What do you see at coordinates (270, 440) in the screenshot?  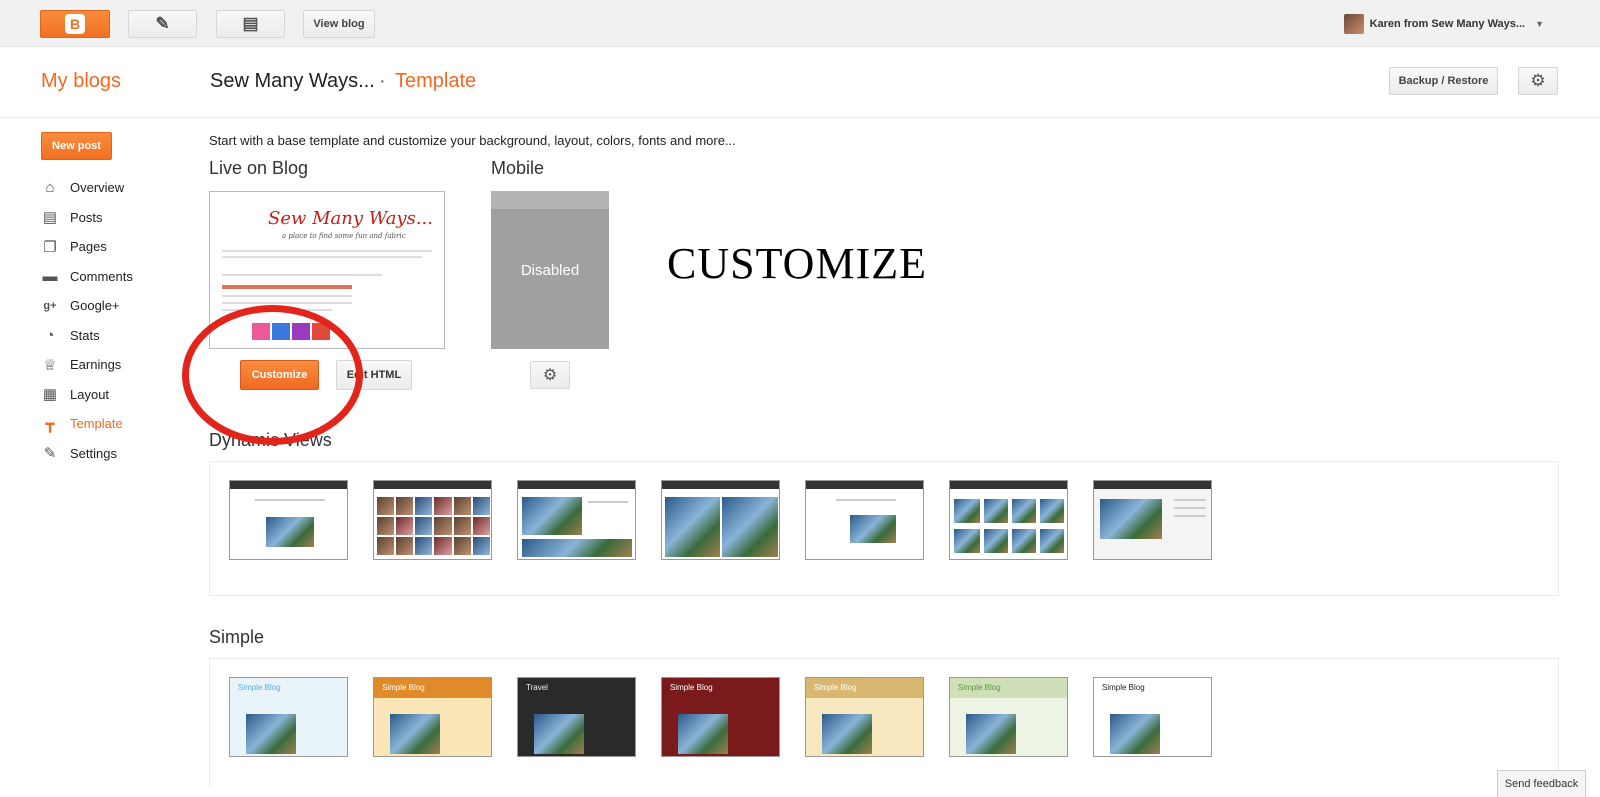 I see `dynamic-views-heading: Dynamic Views` at bounding box center [270, 440].